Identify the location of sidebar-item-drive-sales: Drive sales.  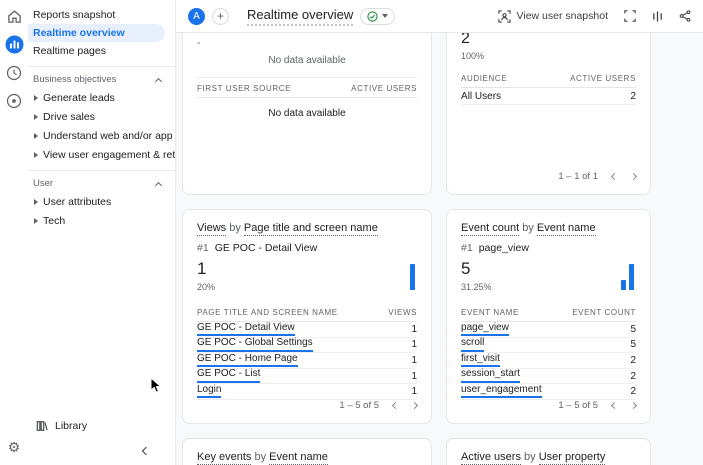
(101, 116).